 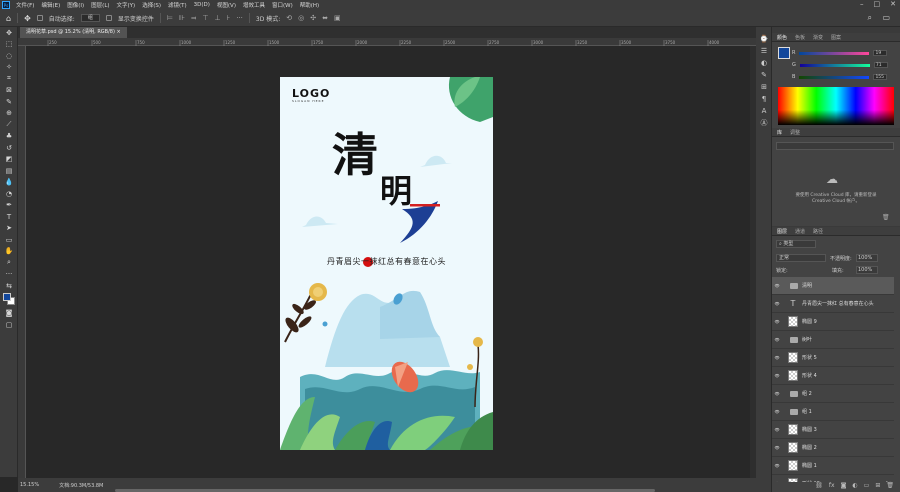 I want to click on menu-plugins: 增效工具, so click(x=254, y=5).